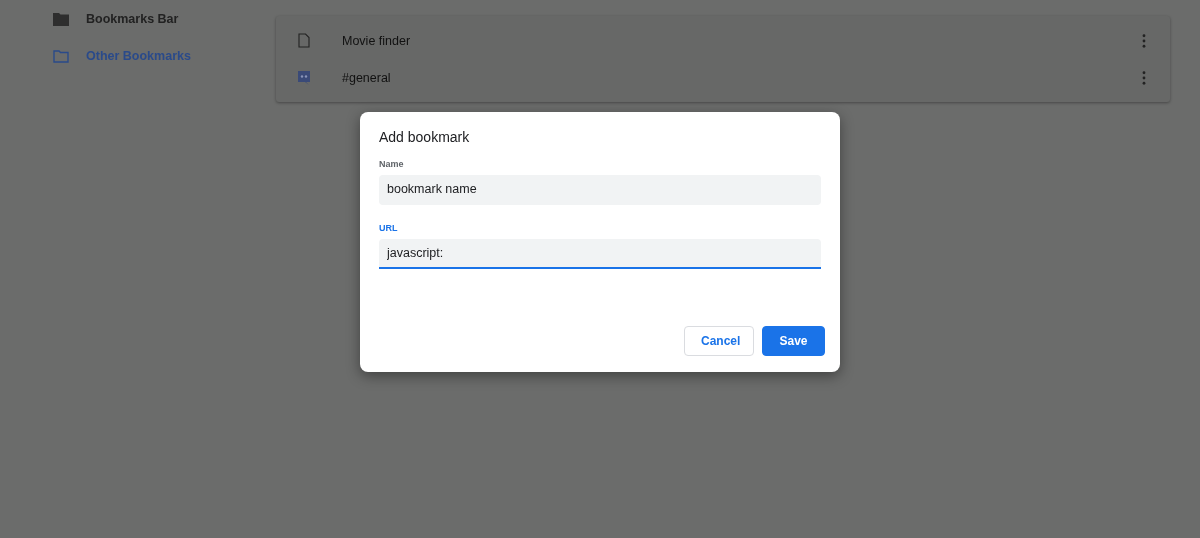 This screenshot has height=538, width=1200. Describe the element at coordinates (793, 341) in the screenshot. I see `save-button: Save` at that location.